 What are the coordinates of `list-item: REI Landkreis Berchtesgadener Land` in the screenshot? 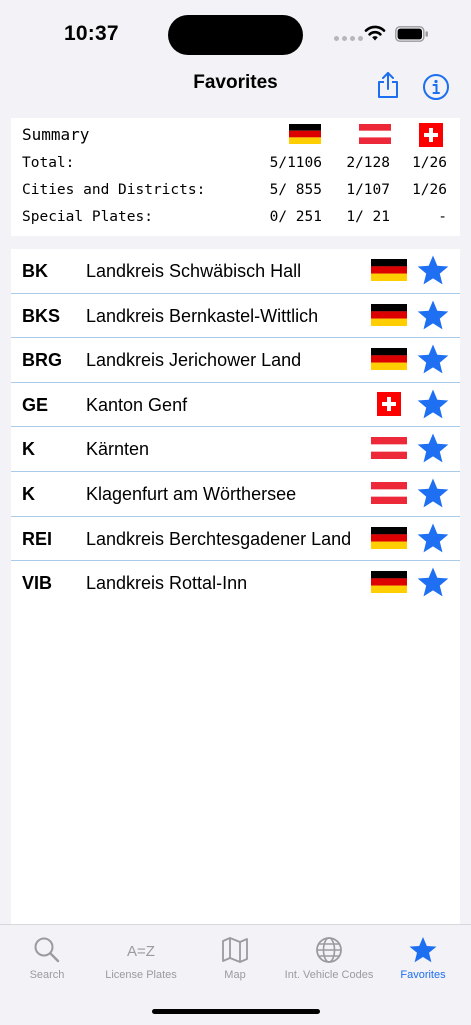 It's located at (235, 539).